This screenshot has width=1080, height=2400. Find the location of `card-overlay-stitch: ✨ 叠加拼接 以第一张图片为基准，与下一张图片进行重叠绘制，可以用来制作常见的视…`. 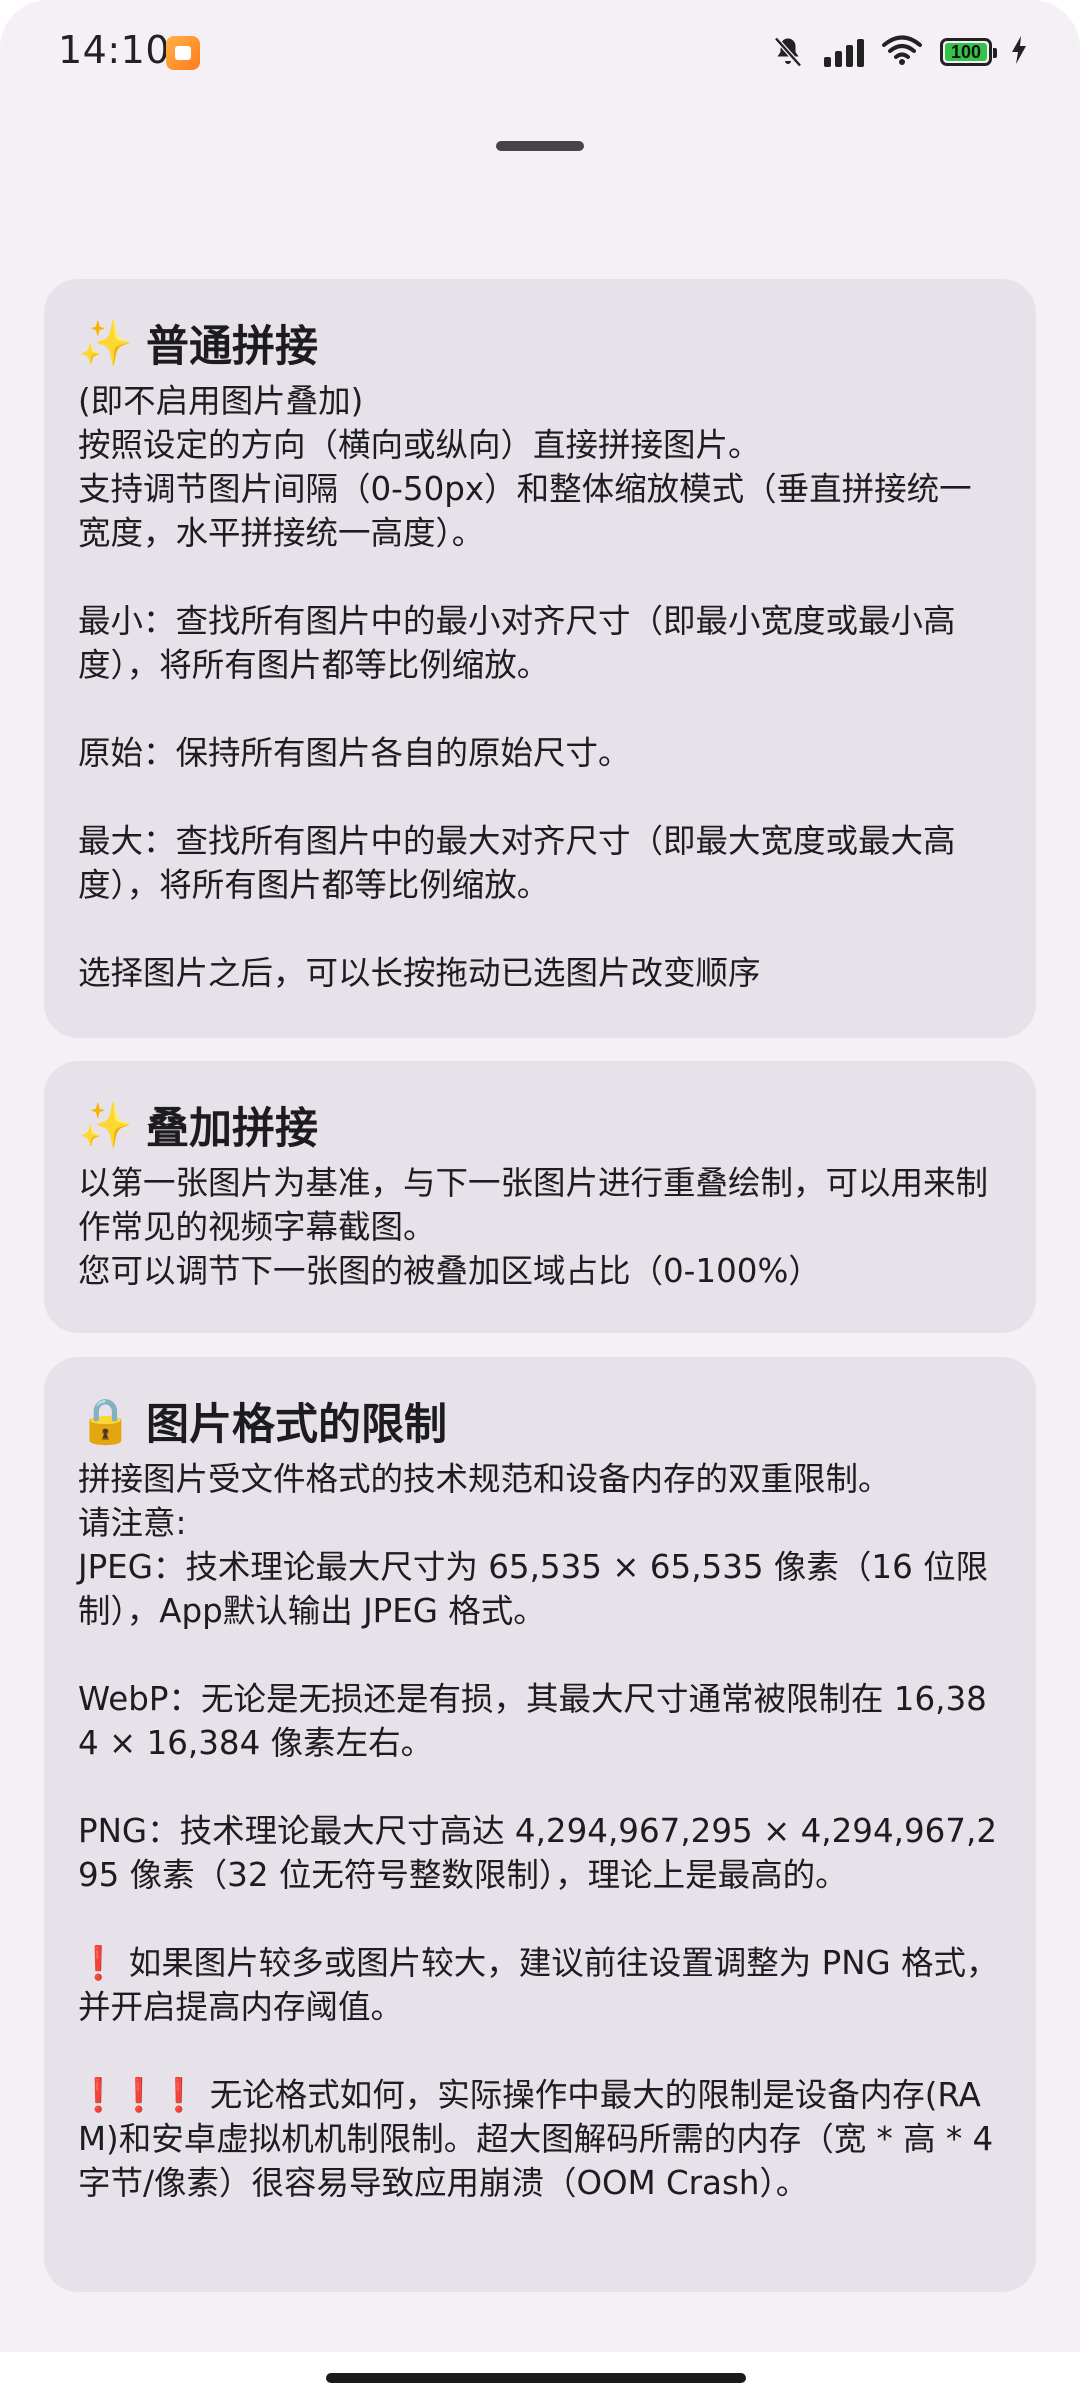

card-overlay-stitch: ✨ 叠加拼接 以第一张图片为基准，与下一张图片进行重叠绘制，可以用来制作常见的视… is located at coordinates (540, 1197).